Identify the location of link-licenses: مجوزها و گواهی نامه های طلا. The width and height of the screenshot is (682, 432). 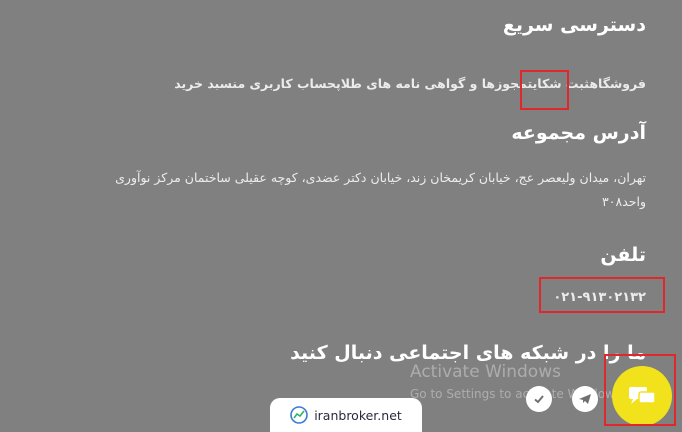
(434, 83).